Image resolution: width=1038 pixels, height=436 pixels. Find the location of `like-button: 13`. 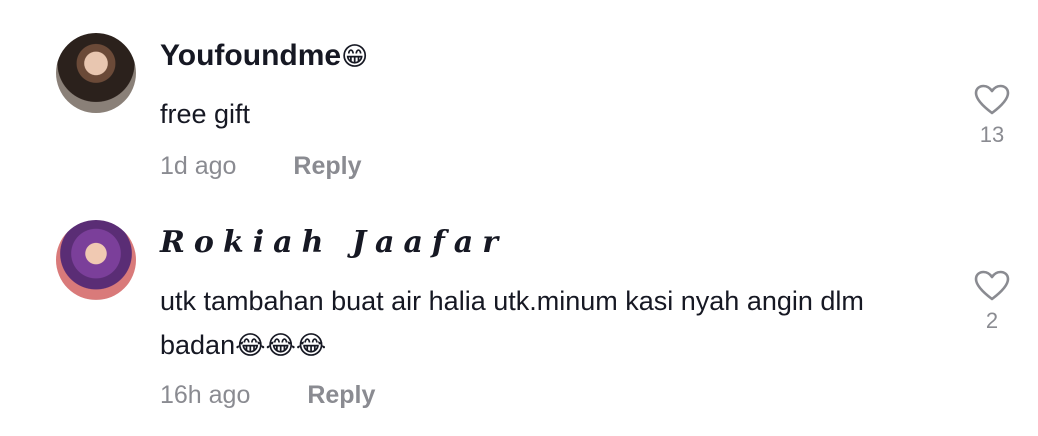

like-button: 13 is located at coordinates (992, 116).